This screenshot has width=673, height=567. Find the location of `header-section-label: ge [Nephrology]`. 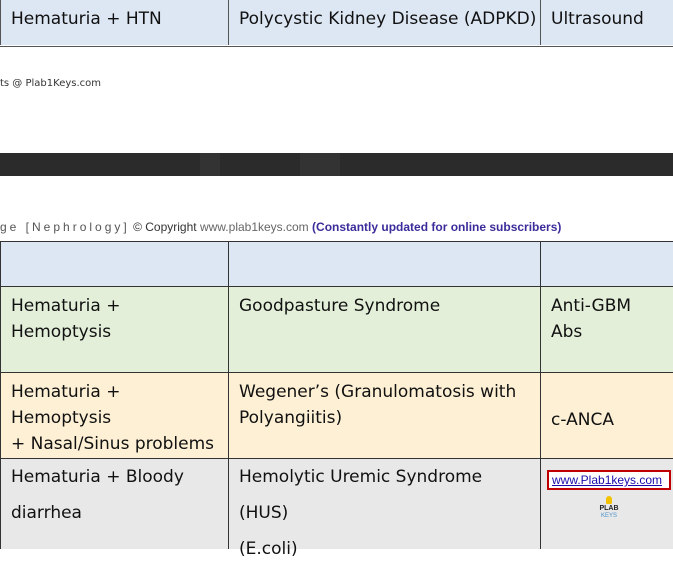

header-section-label: ge [Nephrology] is located at coordinates (65, 227).